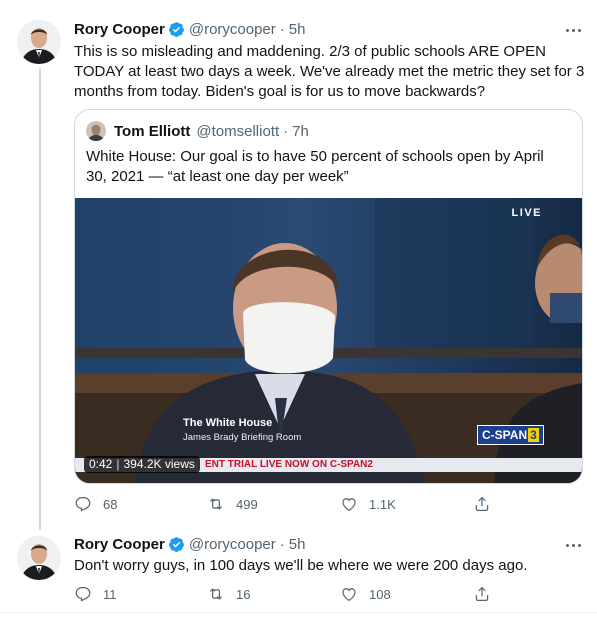 The height and width of the screenshot is (626, 597). I want to click on retweet-button: 16, so click(273, 594).